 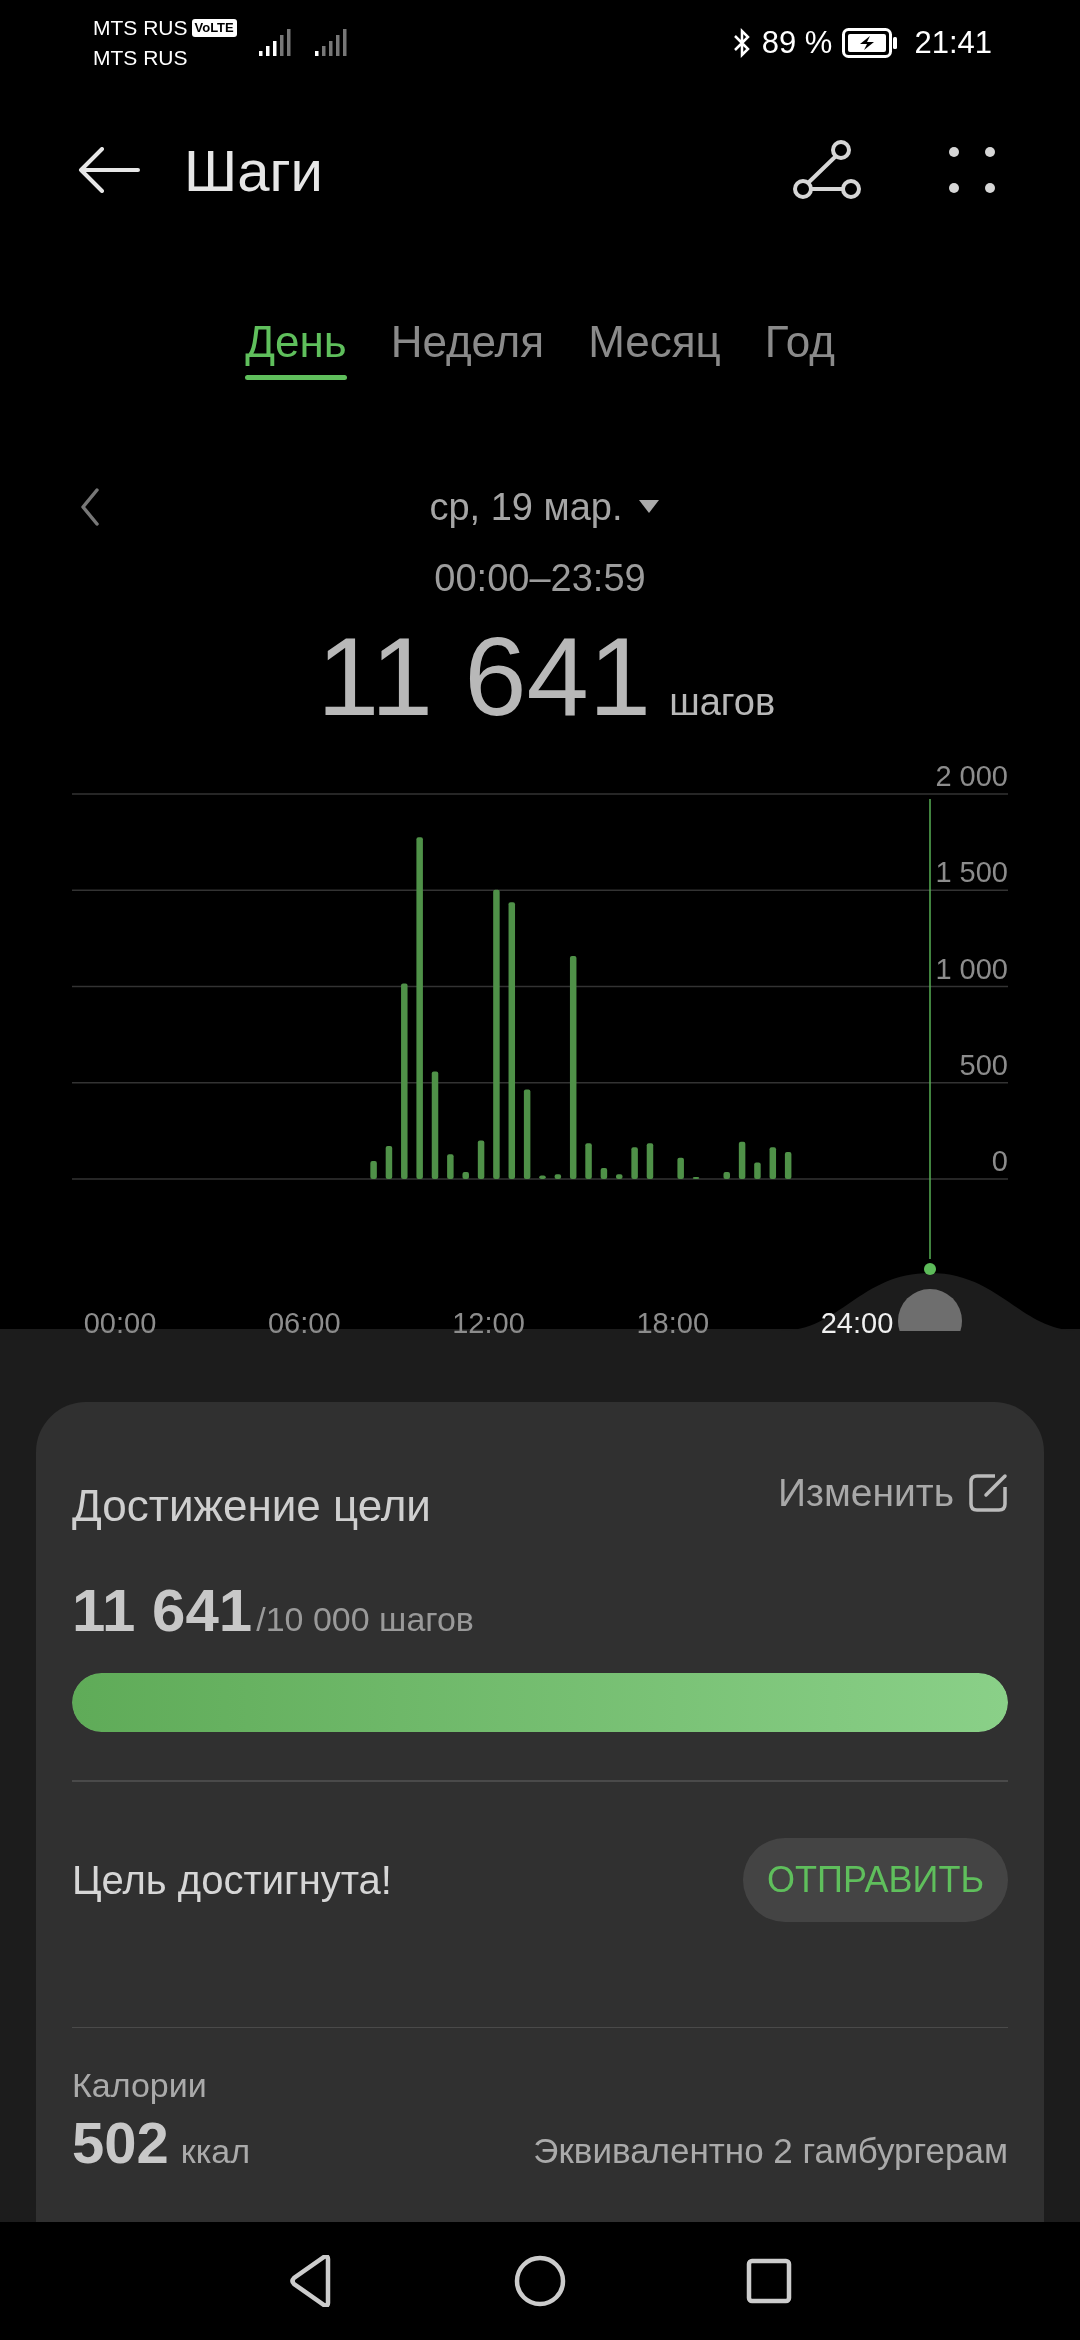 What do you see at coordinates (741, 42) in the screenshot?
I see `bluetooth-icon` at bounding box center [741, 42].